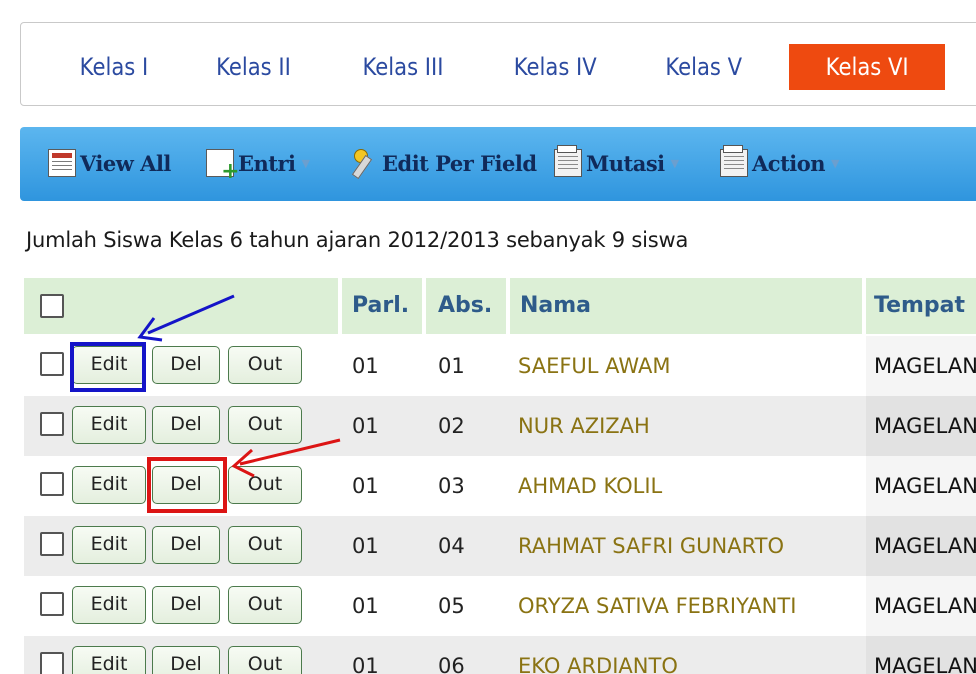  I want to click on red-arrow-icon, so click(290, 452).